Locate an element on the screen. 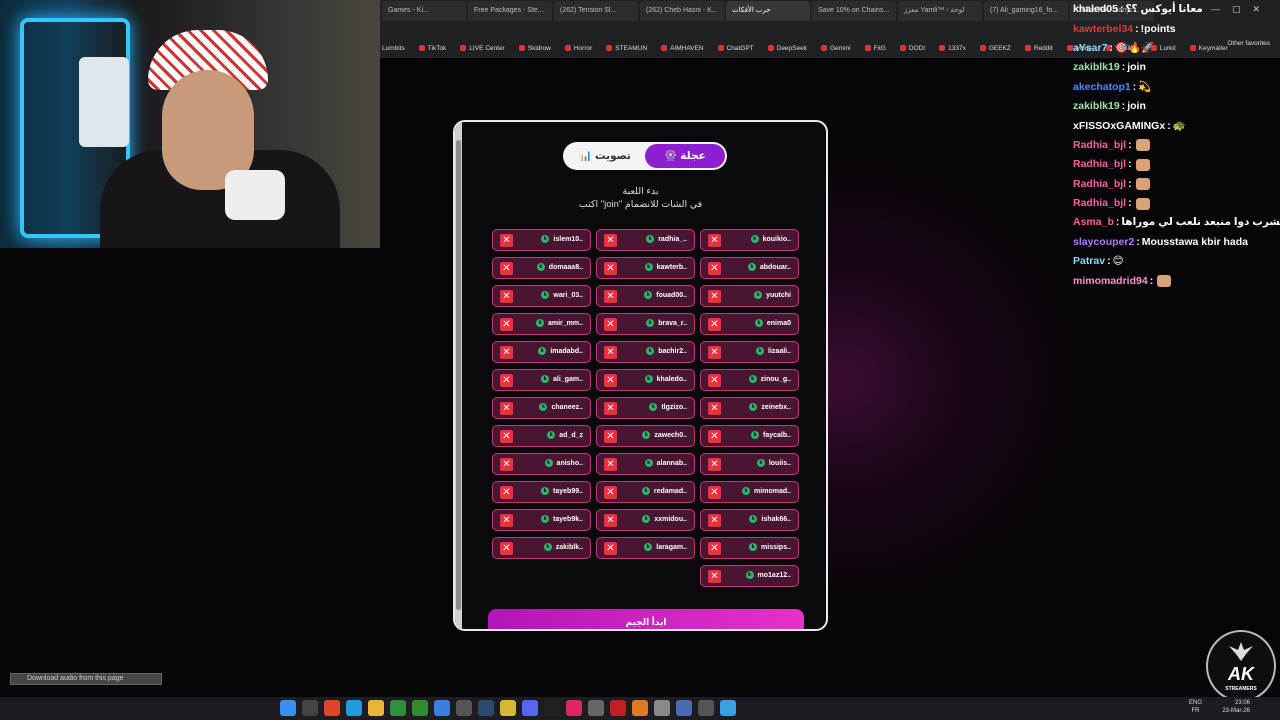 This screenshot has width=1280, height=720. start-game-button: ابدأ الجيم is located at coordinates (646, 619).